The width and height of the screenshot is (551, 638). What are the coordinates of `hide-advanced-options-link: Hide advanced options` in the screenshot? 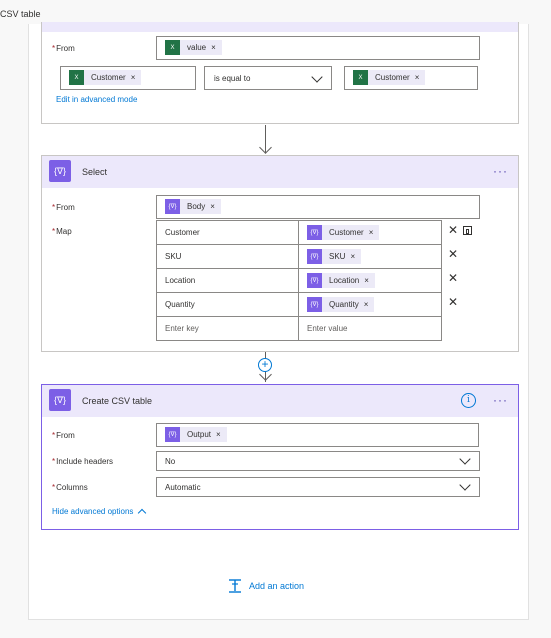 It's located at (99, 512).